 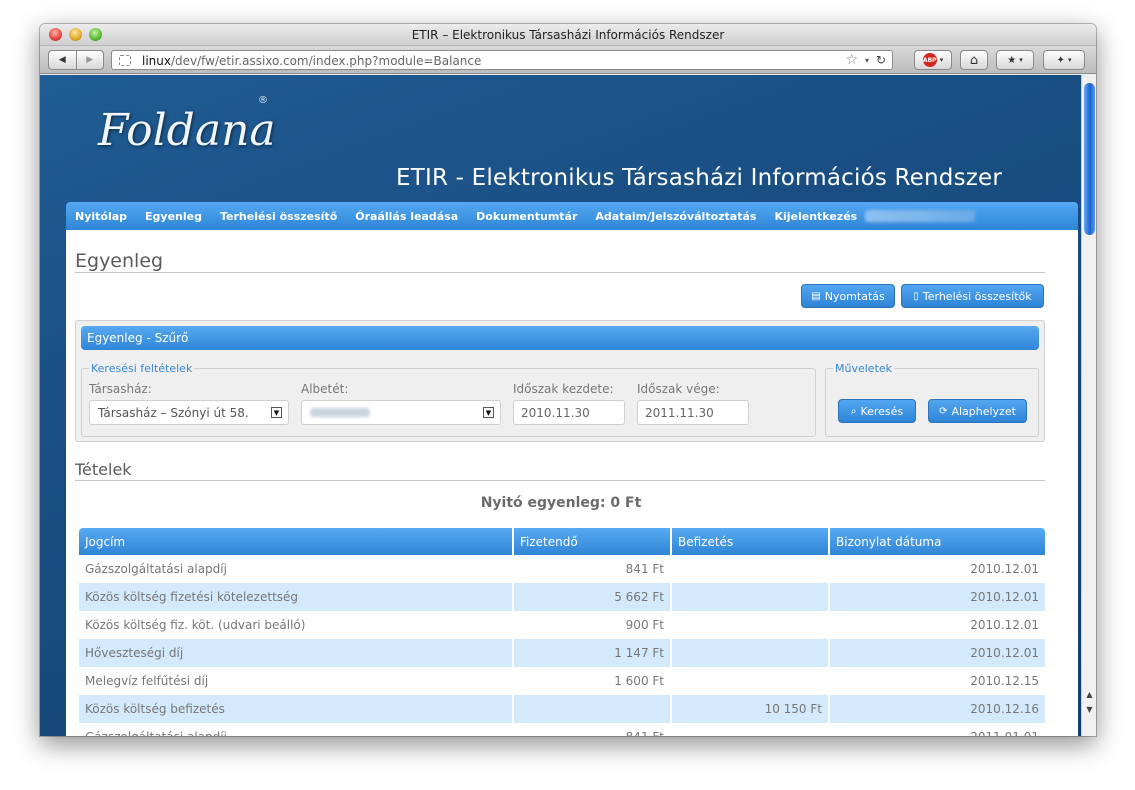 What do you see at coordinates (920, 216) in the screenshot?
I see `blurred-username` at bounding box center [920, 216].